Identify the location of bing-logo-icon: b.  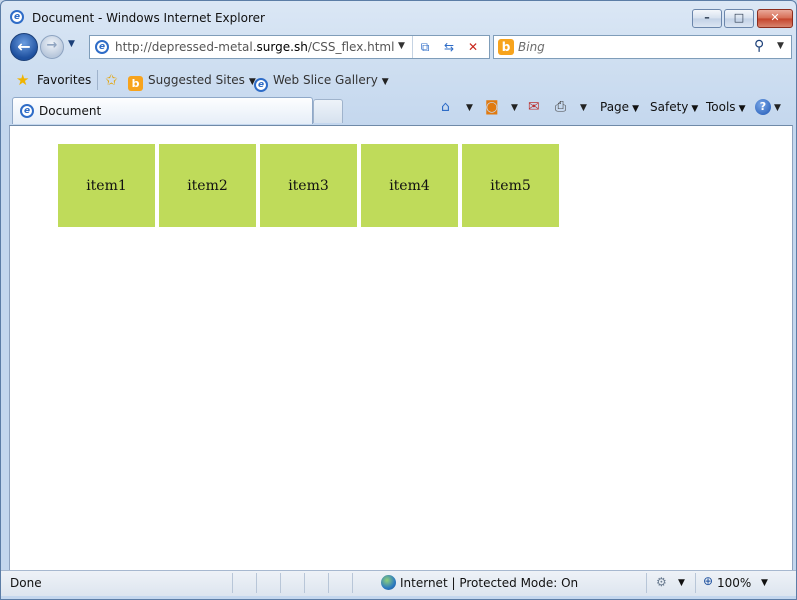
(506, 47).